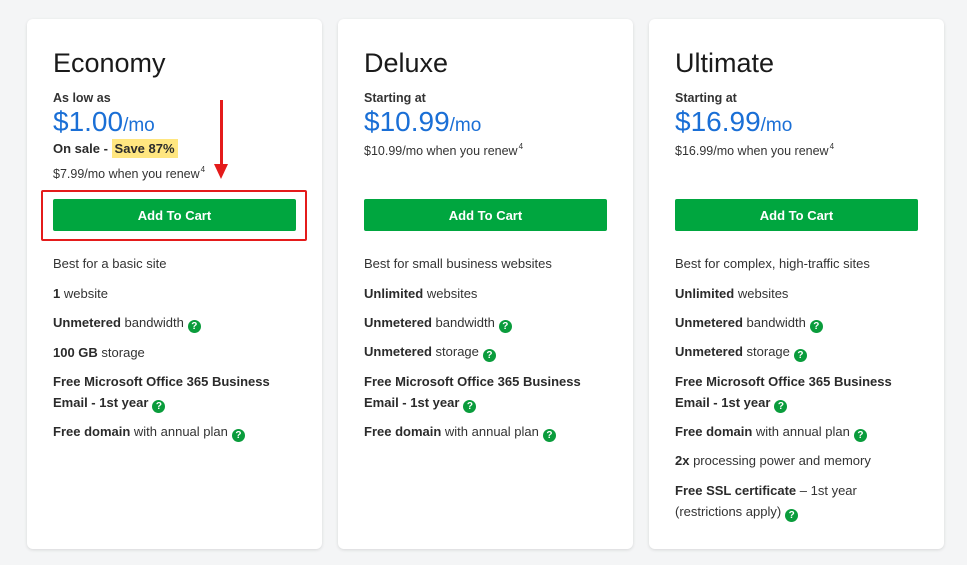 The width and height of the screenshot is (967, 565). I want to click on price-lead: As low as, so click(82, 98).